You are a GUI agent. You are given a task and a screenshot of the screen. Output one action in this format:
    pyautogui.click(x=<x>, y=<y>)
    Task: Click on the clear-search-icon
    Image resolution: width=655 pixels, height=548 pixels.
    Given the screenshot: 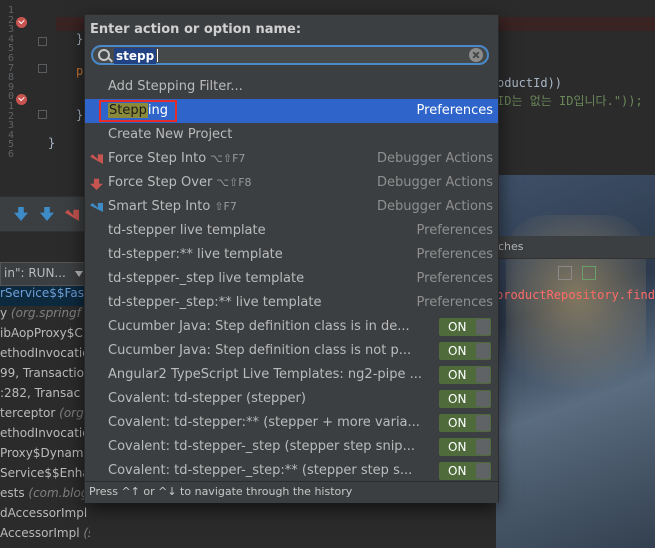 What is the action you would take?
    pyautogui.click(x=476, y=55)
    